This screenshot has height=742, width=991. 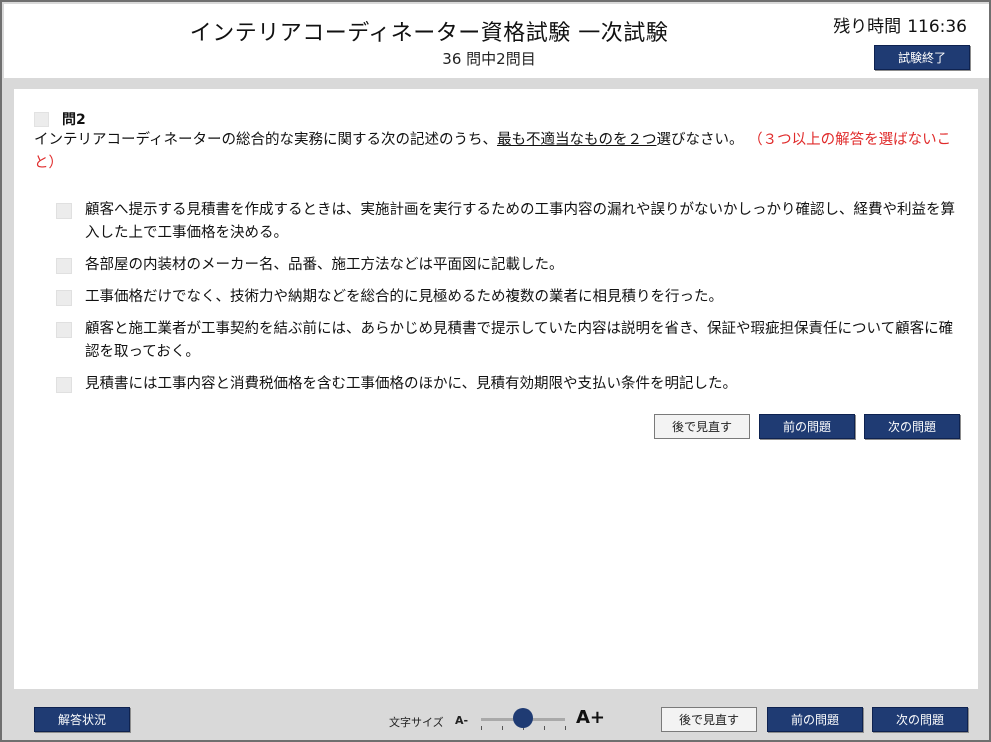 What do you see at coordinates (60, 119) in the screenshot?
I see `question-header: 問2` at bounding box center [60, 119].